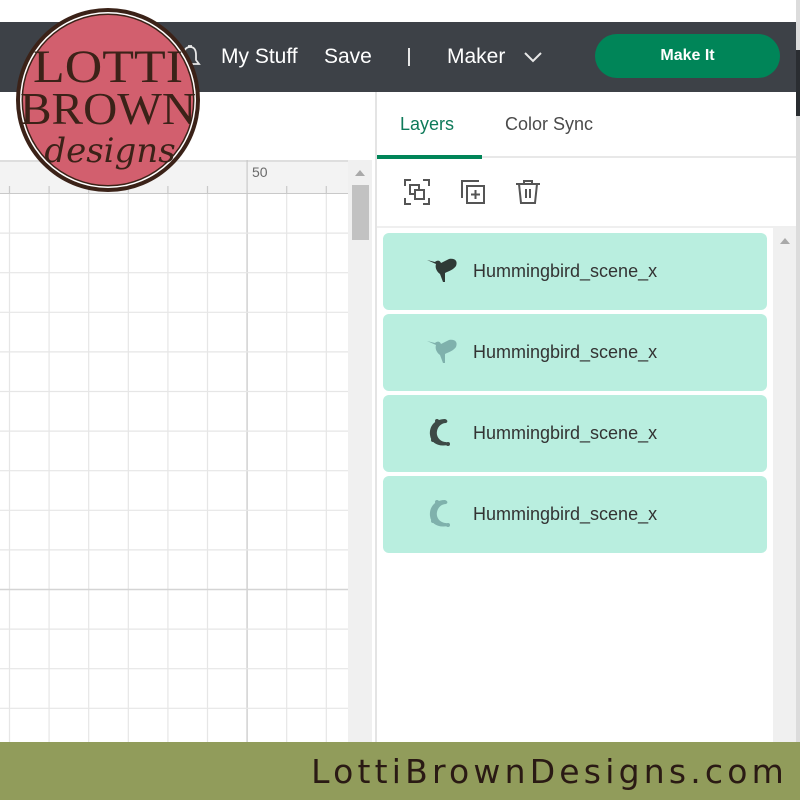  Describe the element at coordinates (109, 151) in the screenshot. I see `logo-line-3: designs` at that location.